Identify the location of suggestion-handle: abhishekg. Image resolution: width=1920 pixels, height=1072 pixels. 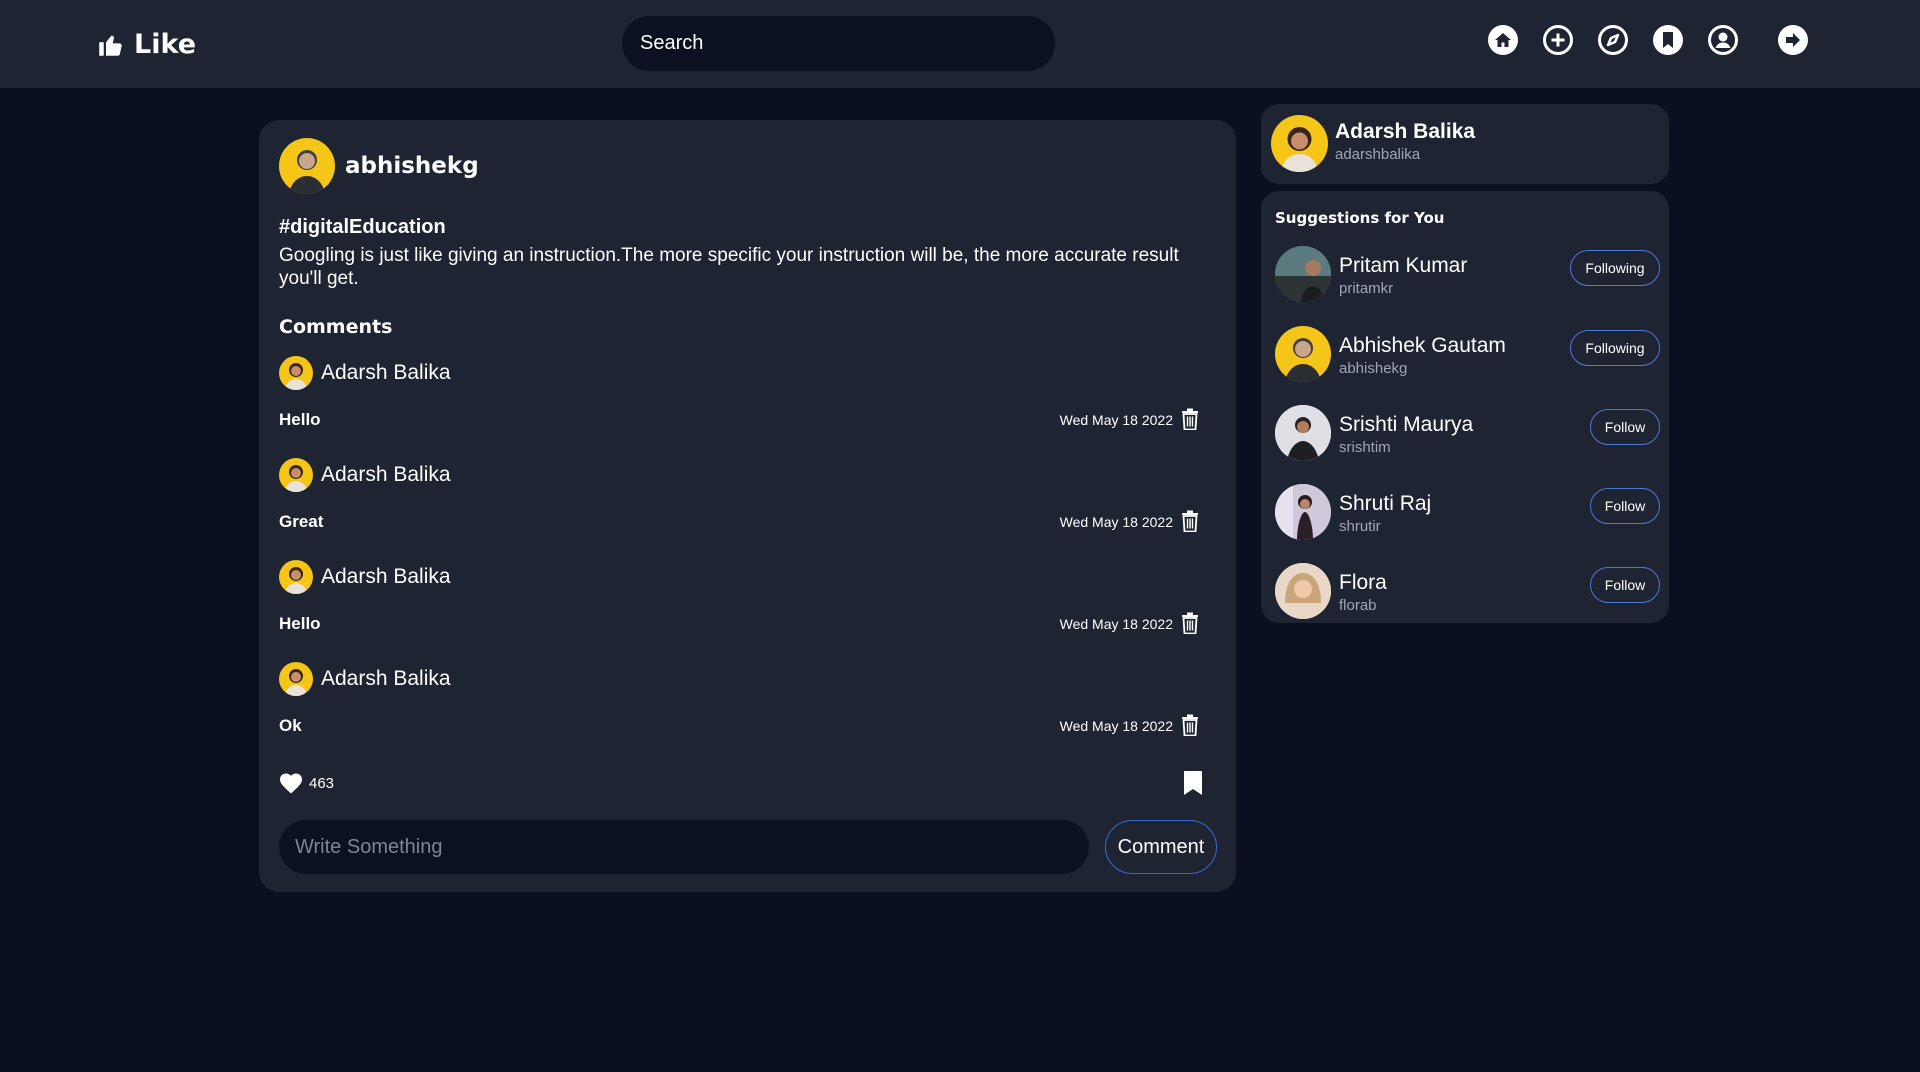
(1373, 368).